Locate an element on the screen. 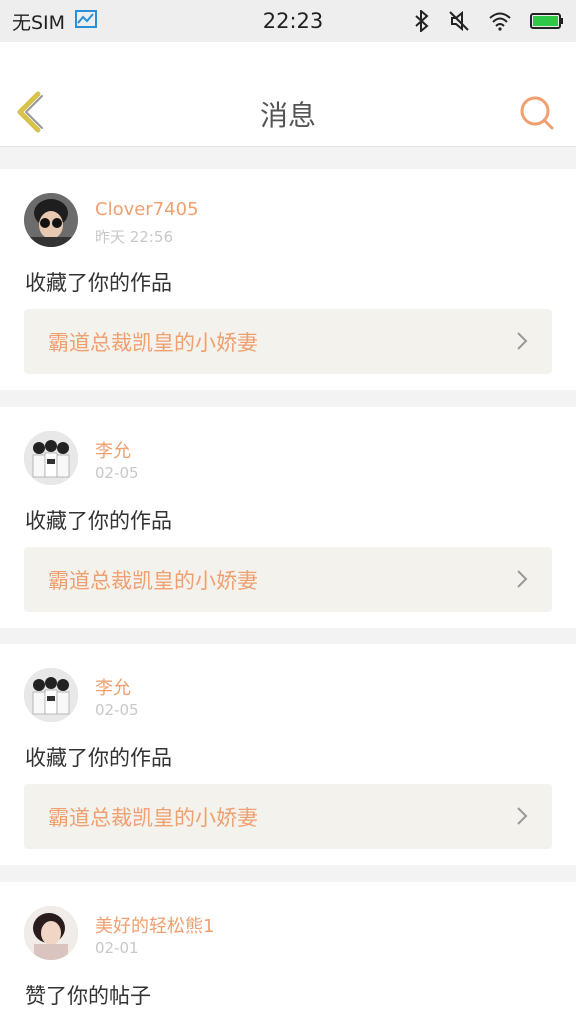  search-icon is located at coordinates (537, 113).